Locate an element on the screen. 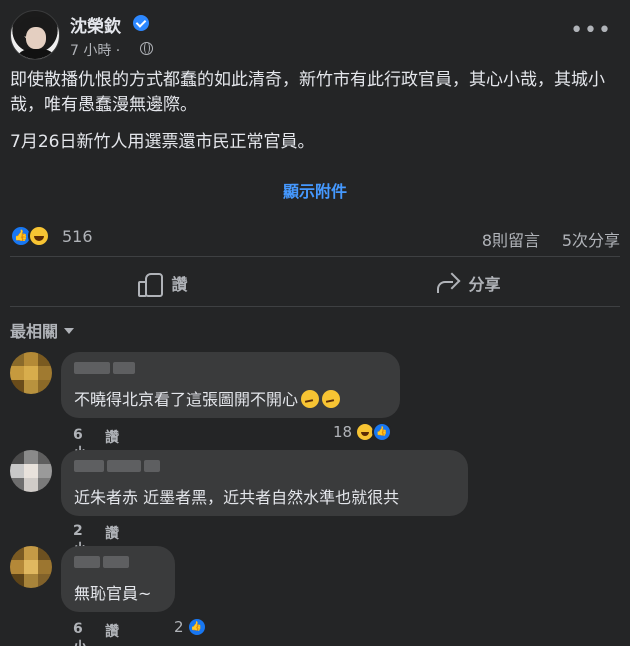 This screenshot has width=630, height=646. comment-text: 近朱者赤 近墨者黑，近共者自然水準也就很共 is located at coordinates (237, 497).